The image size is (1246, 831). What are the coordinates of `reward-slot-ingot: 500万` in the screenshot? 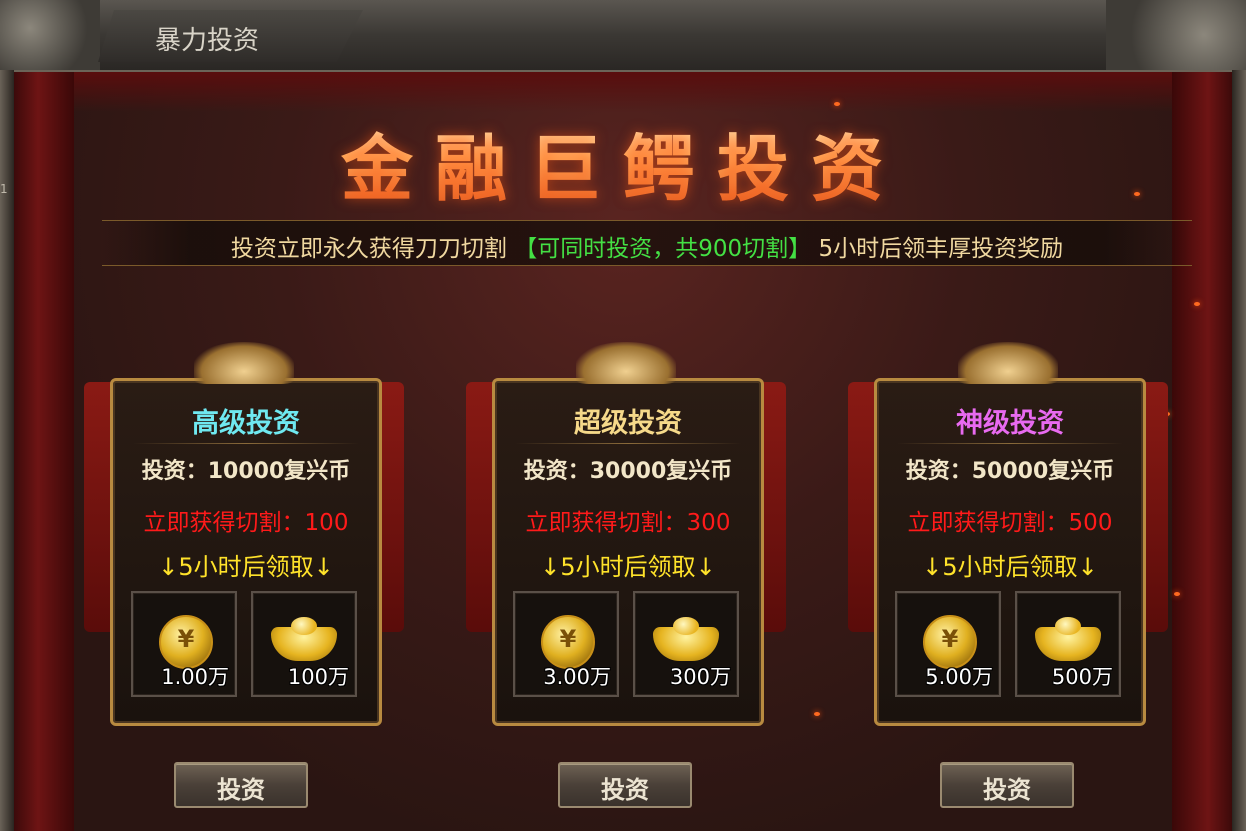 It's located at (1068, 644).